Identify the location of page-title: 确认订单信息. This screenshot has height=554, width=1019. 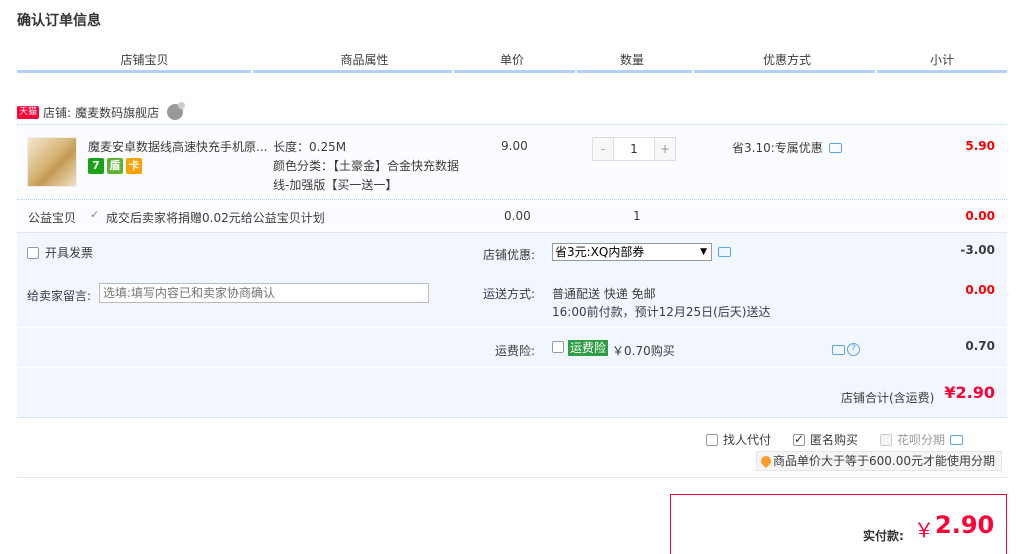
(59, 21).